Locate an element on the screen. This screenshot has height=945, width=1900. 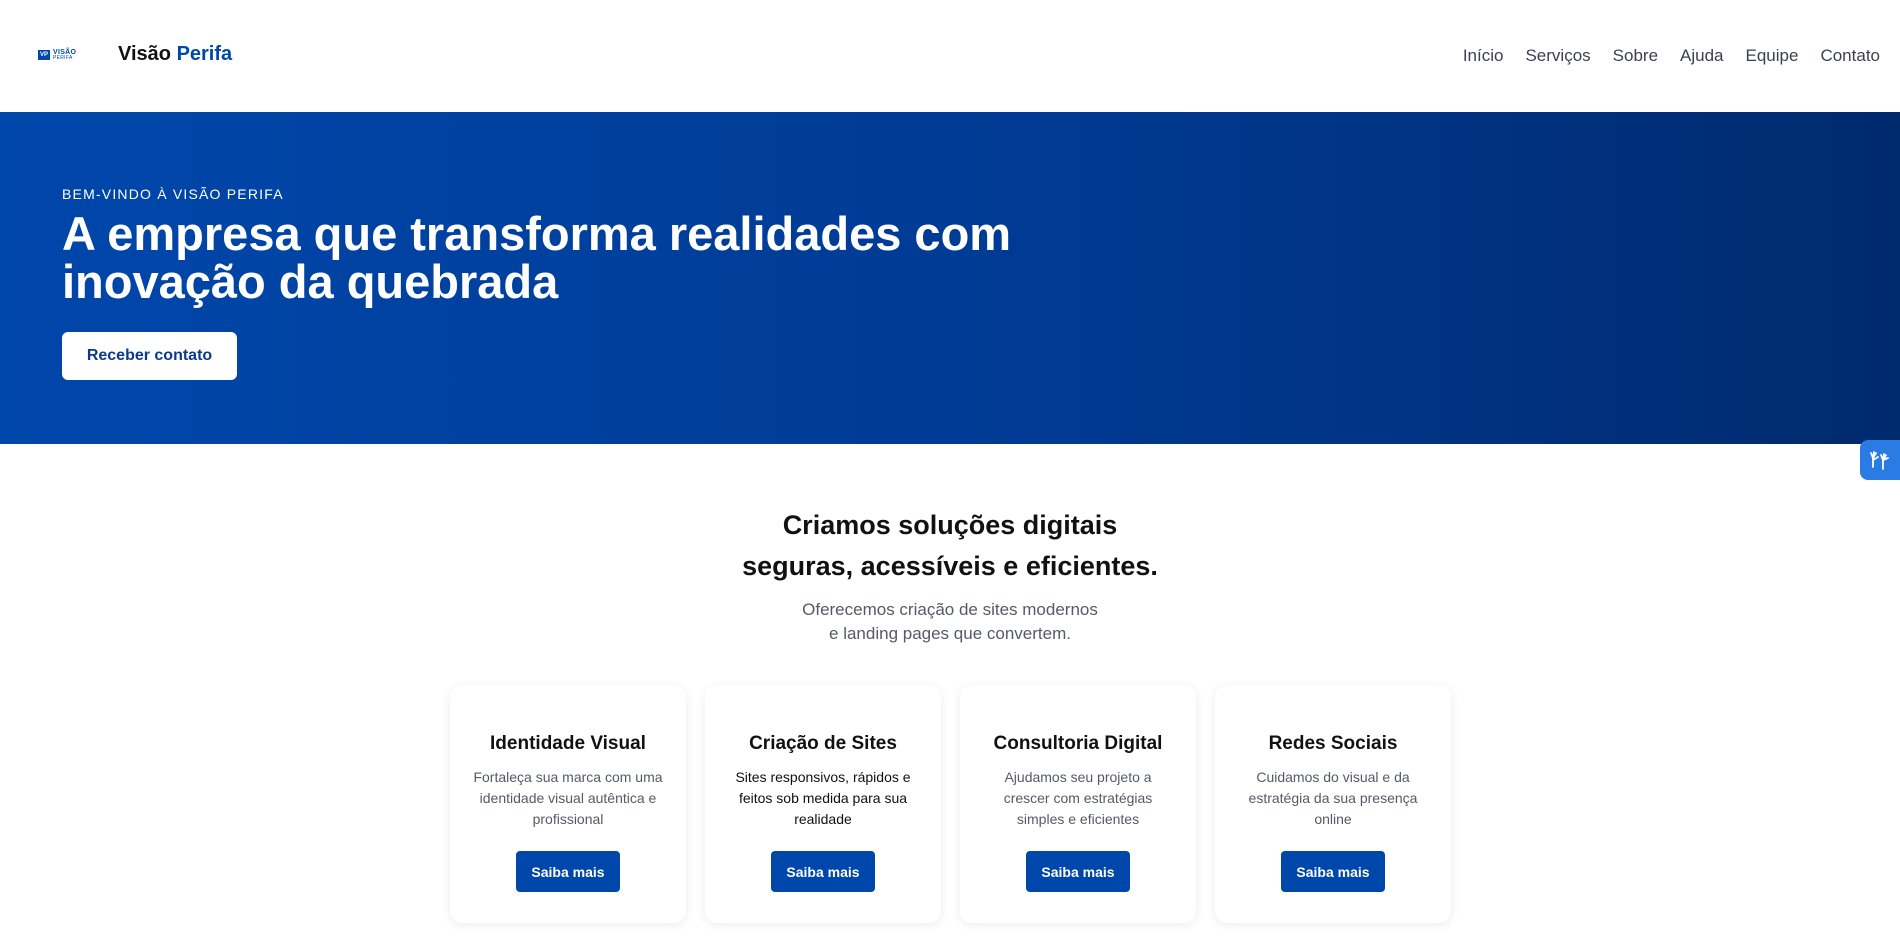
nav-link-inicio: Início is located at coordinates (1483, 56).